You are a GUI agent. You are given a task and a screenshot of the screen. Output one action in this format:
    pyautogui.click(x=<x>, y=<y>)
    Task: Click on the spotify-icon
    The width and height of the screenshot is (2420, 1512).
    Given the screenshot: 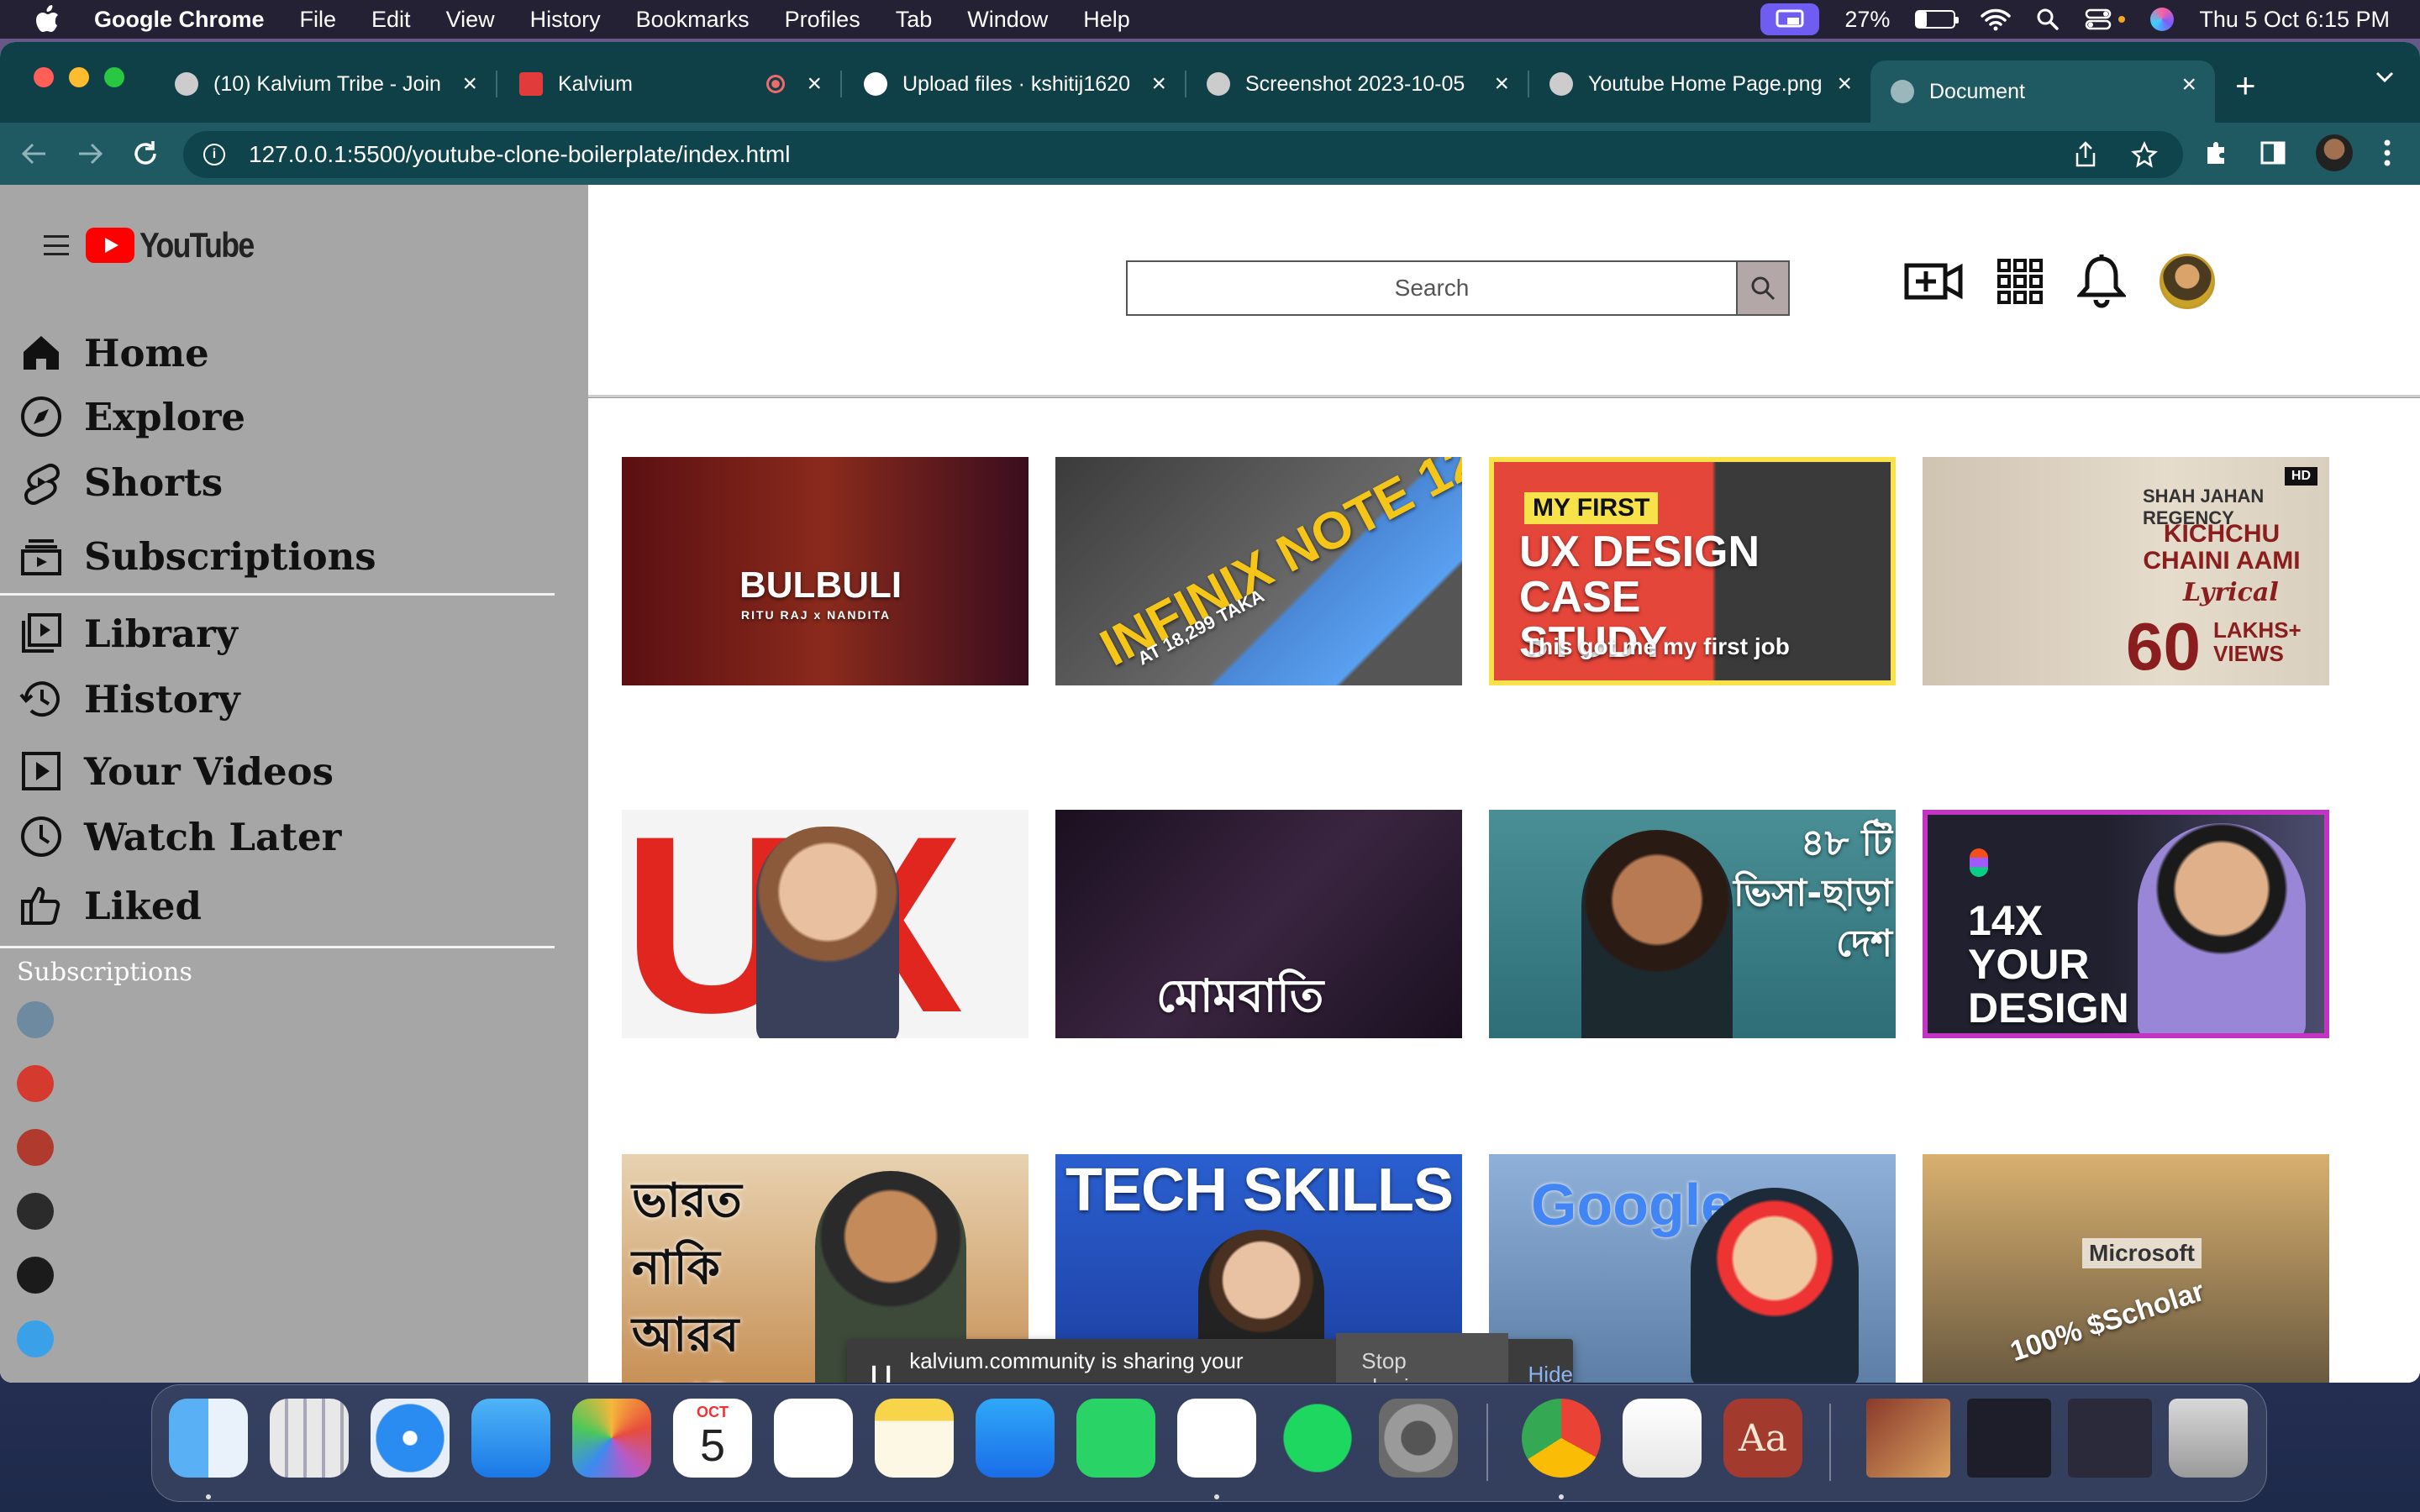 What is the action you would take?
    pyautogui.click(x=1317, y=1438)
    